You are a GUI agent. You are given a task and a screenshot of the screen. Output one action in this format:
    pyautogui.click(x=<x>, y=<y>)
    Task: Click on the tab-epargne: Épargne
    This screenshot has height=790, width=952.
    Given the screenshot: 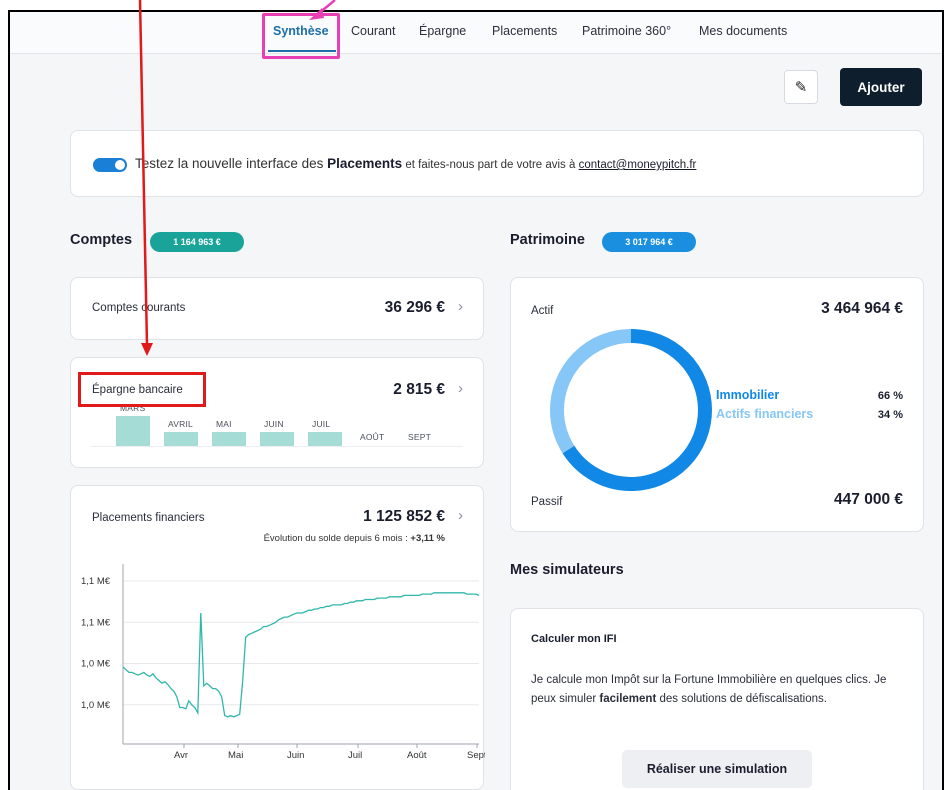 What is the action you would take?
    pyautogui.click(x=442, y=31)
    